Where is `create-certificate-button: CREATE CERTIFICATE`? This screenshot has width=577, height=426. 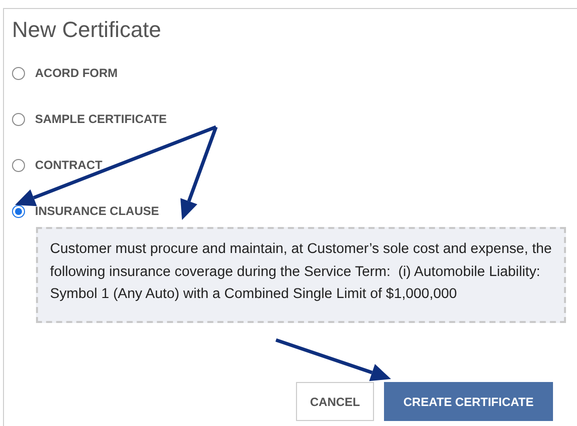
create-certificate-button: CREATE CERTIFICATE is located at coordinates (468, 401).